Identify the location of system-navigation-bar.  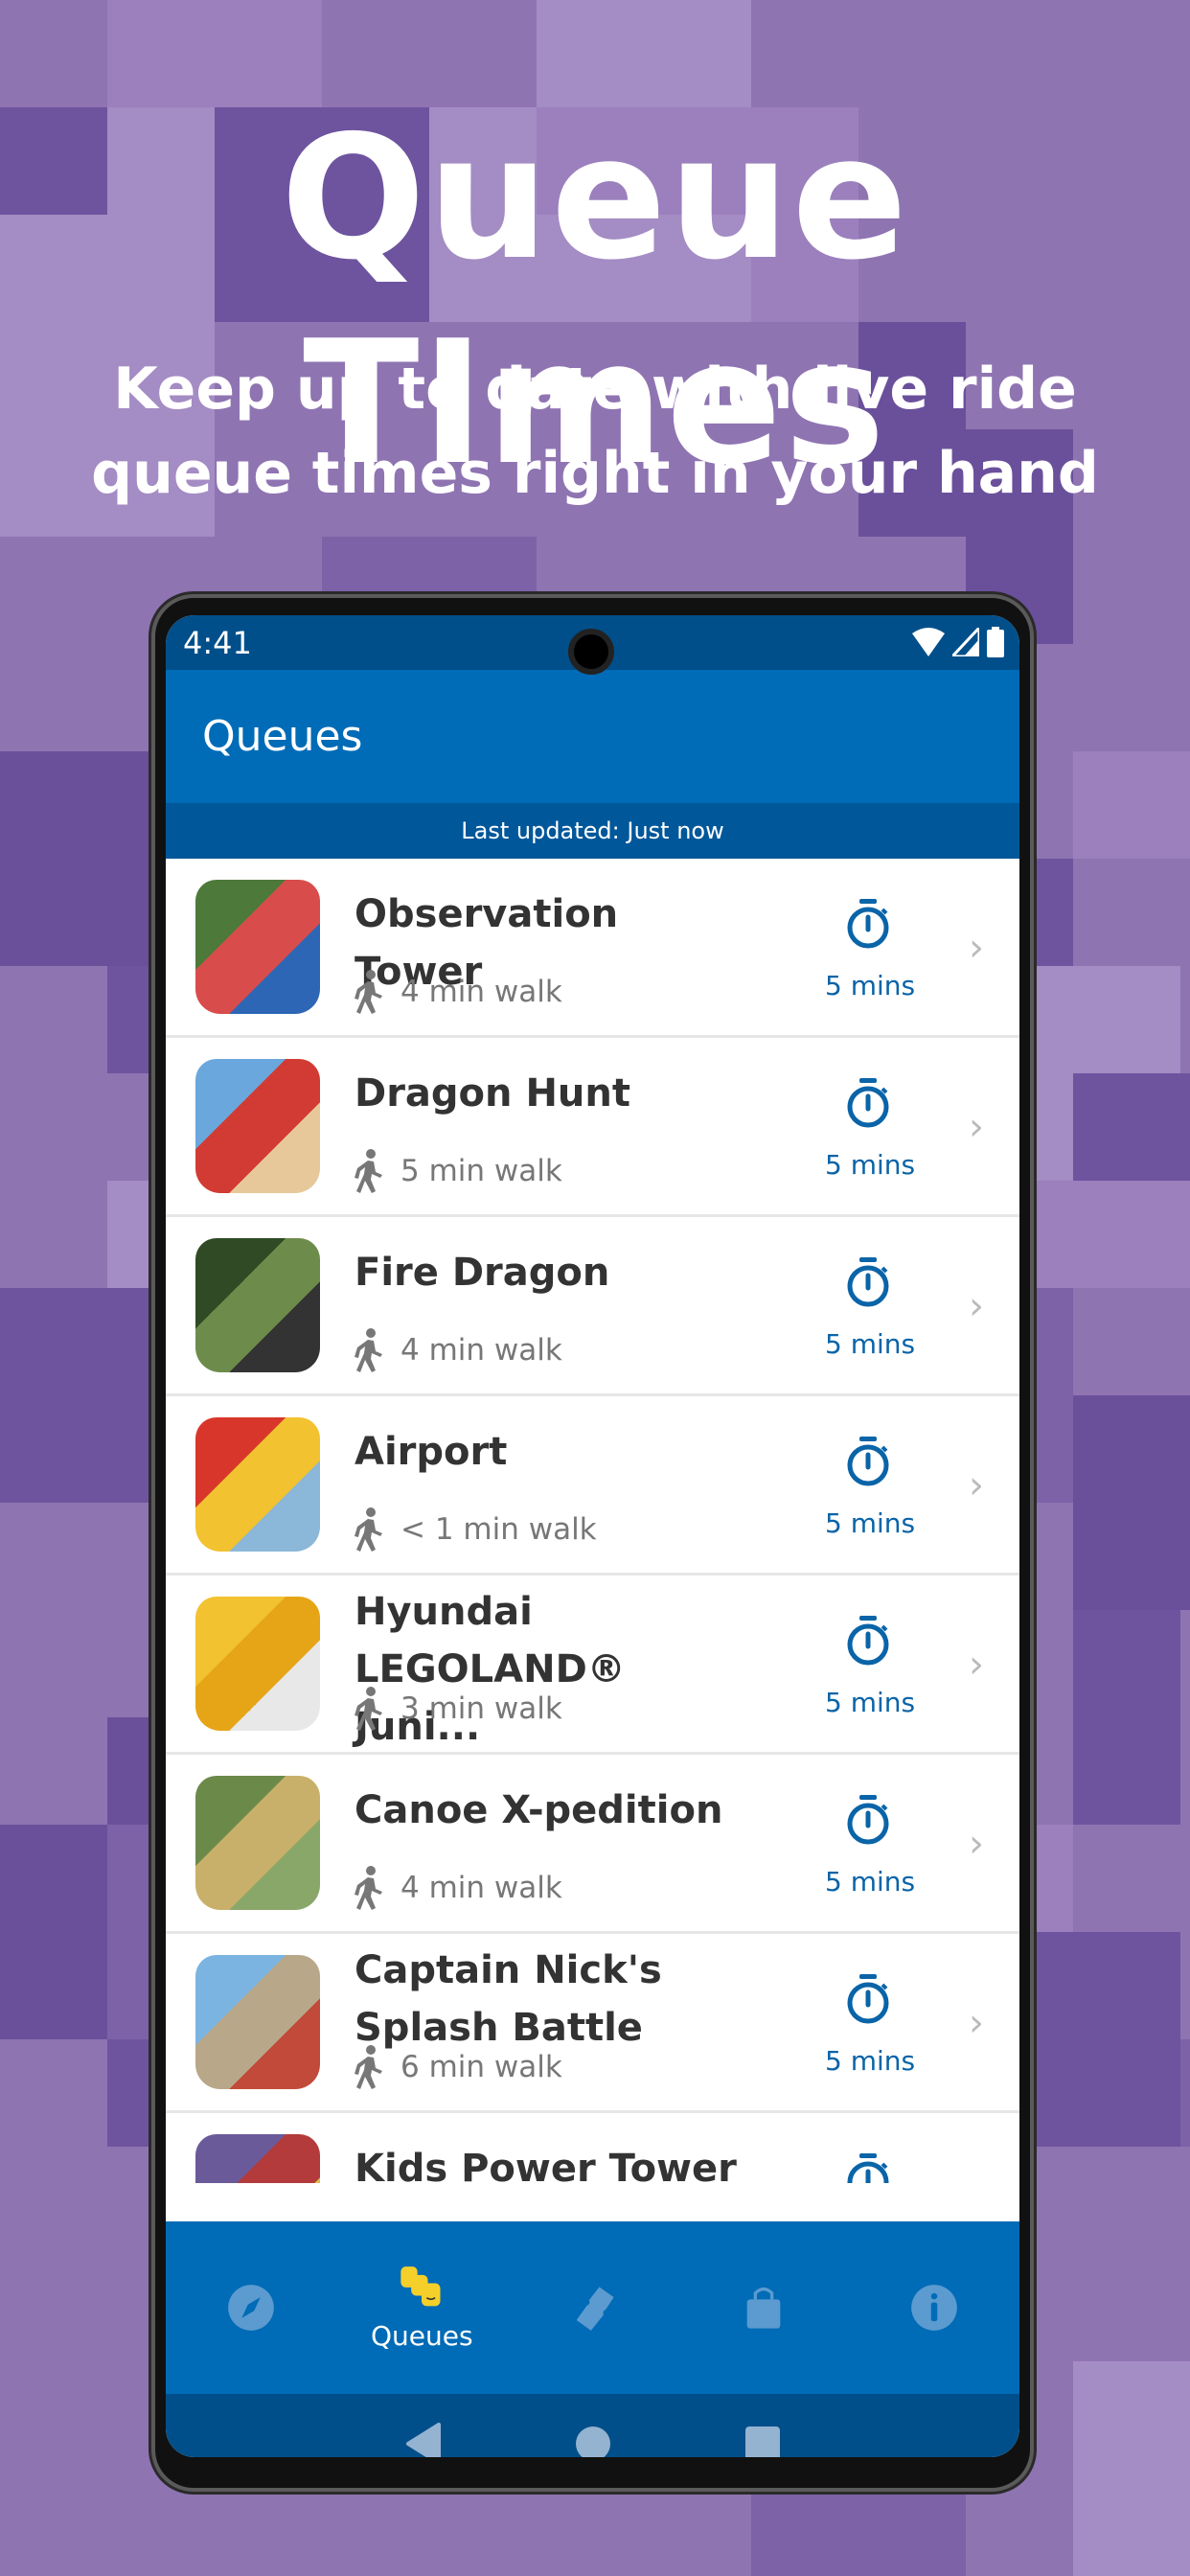
(592, 2425).